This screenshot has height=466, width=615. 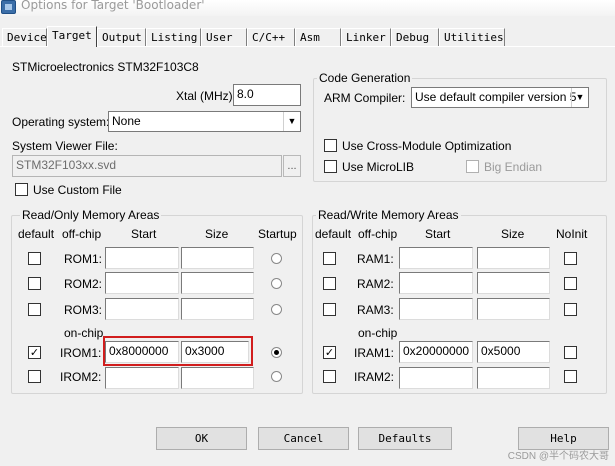 What do you see at coordinates (496, 97) in the screenshot?
I see `arm-compiler-value: Use default compiler version 5` at bounding box center [496, 97].